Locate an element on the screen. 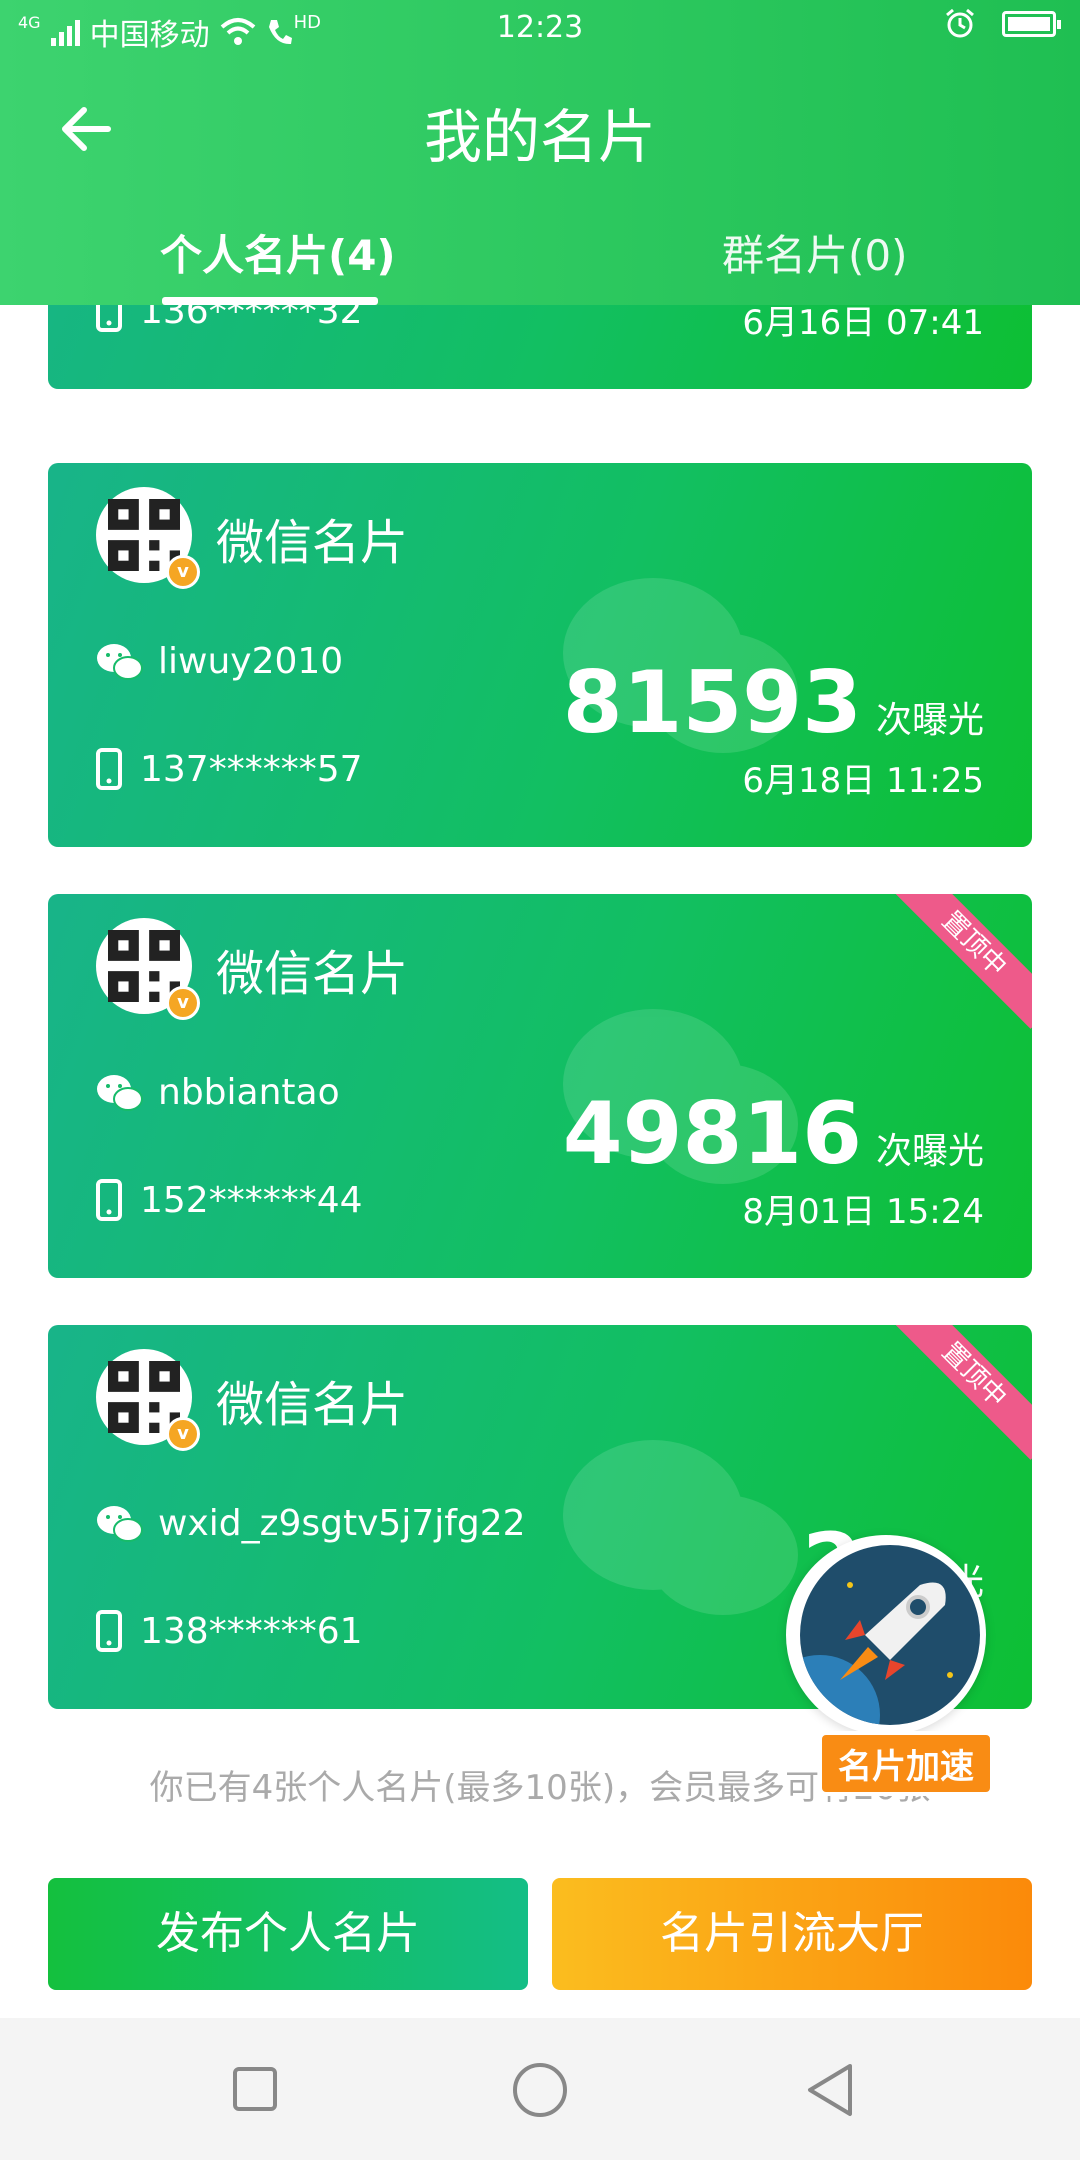  phone-number: 152******44 is located at coordinates (251, 1200).